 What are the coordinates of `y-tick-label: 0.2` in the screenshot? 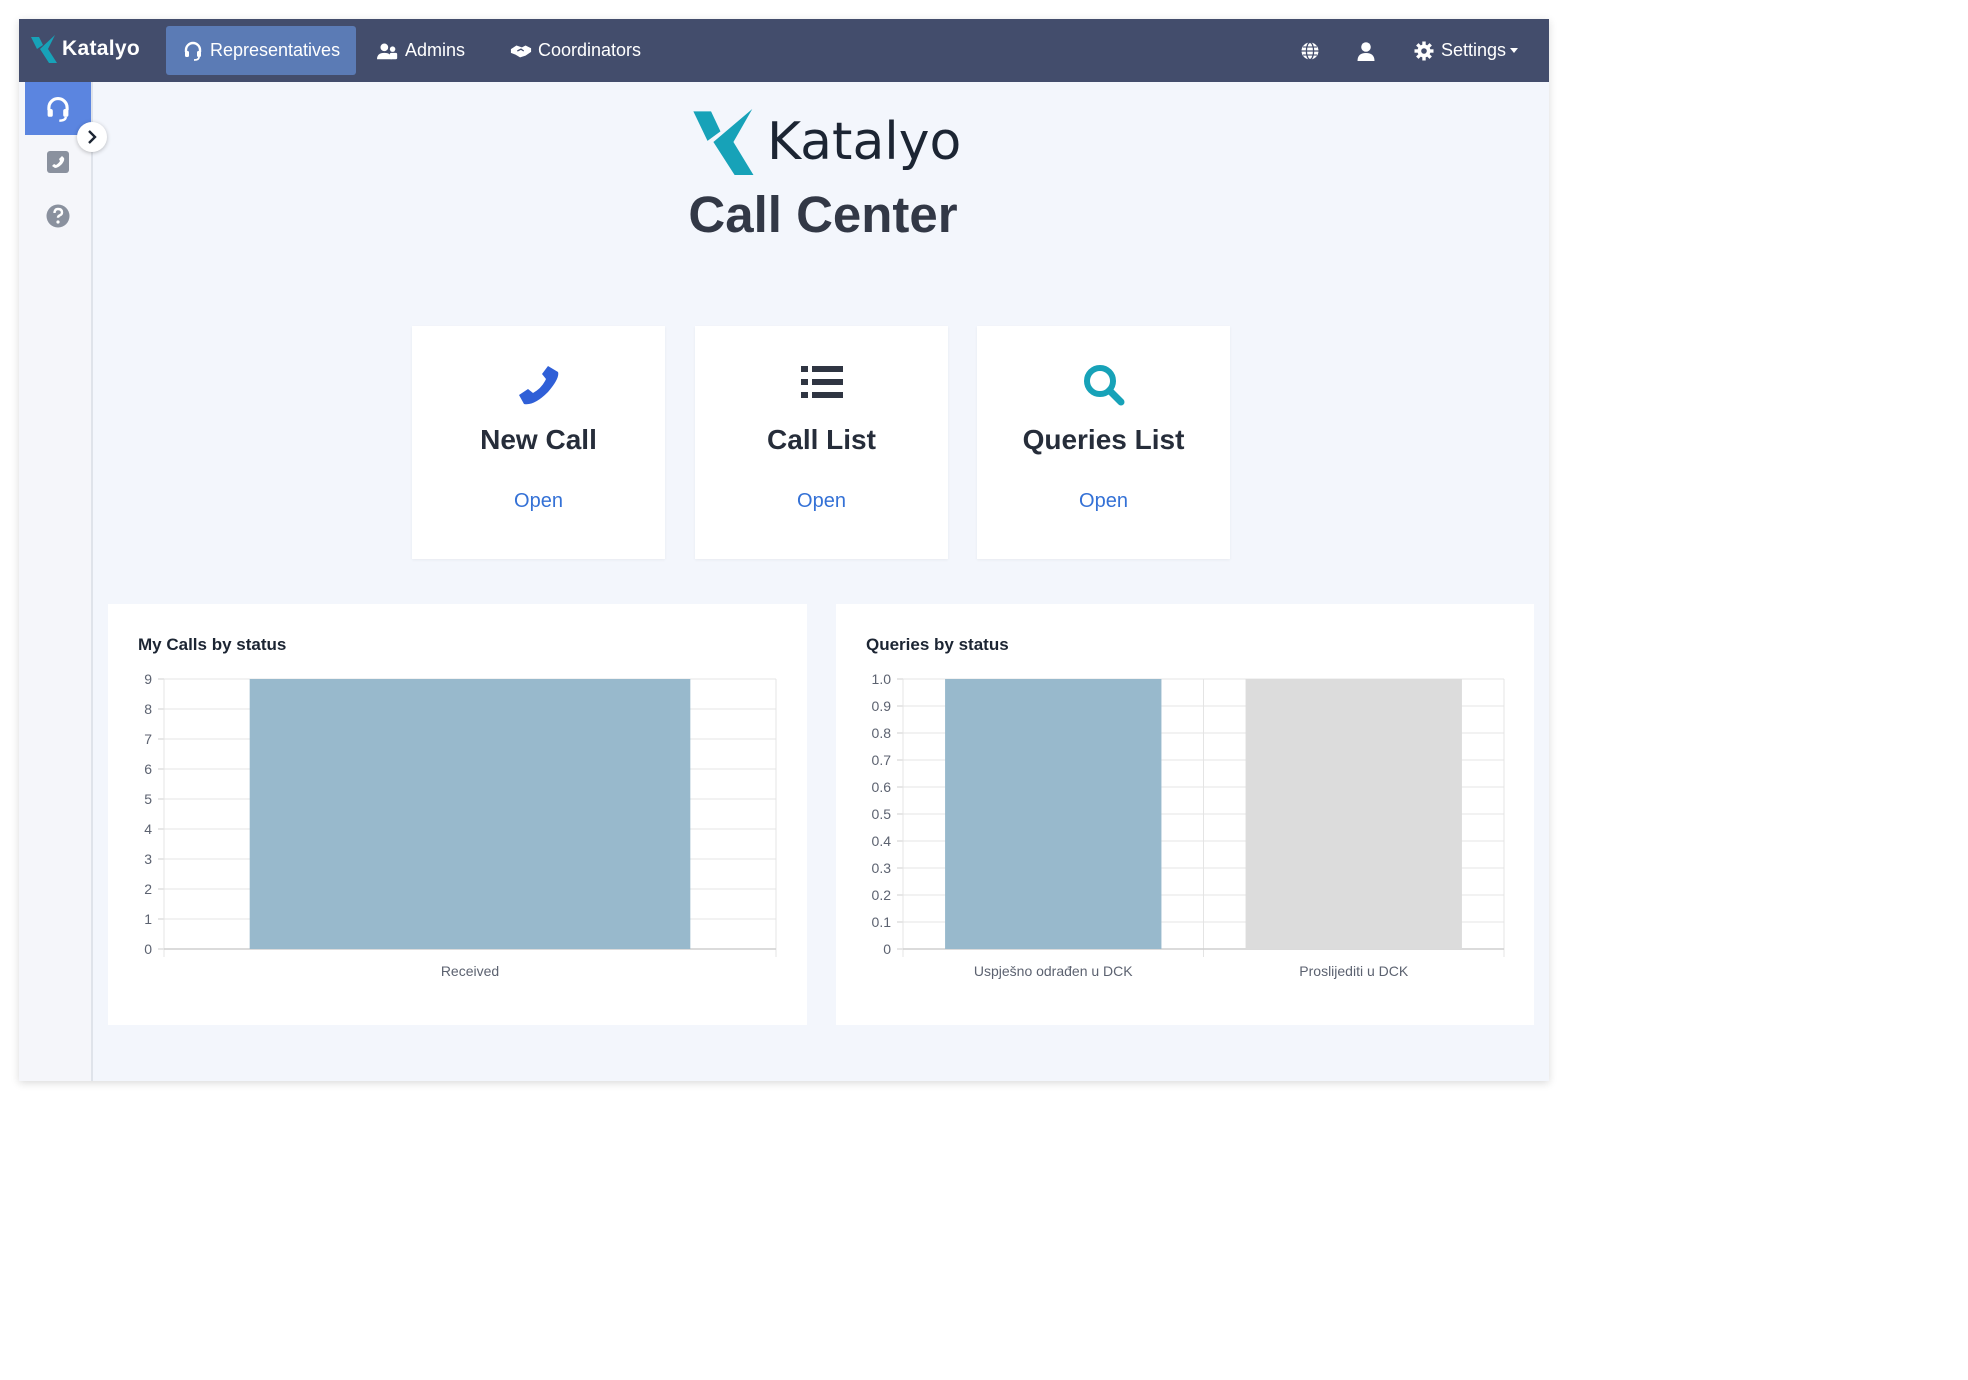 It's located at (882, 895).